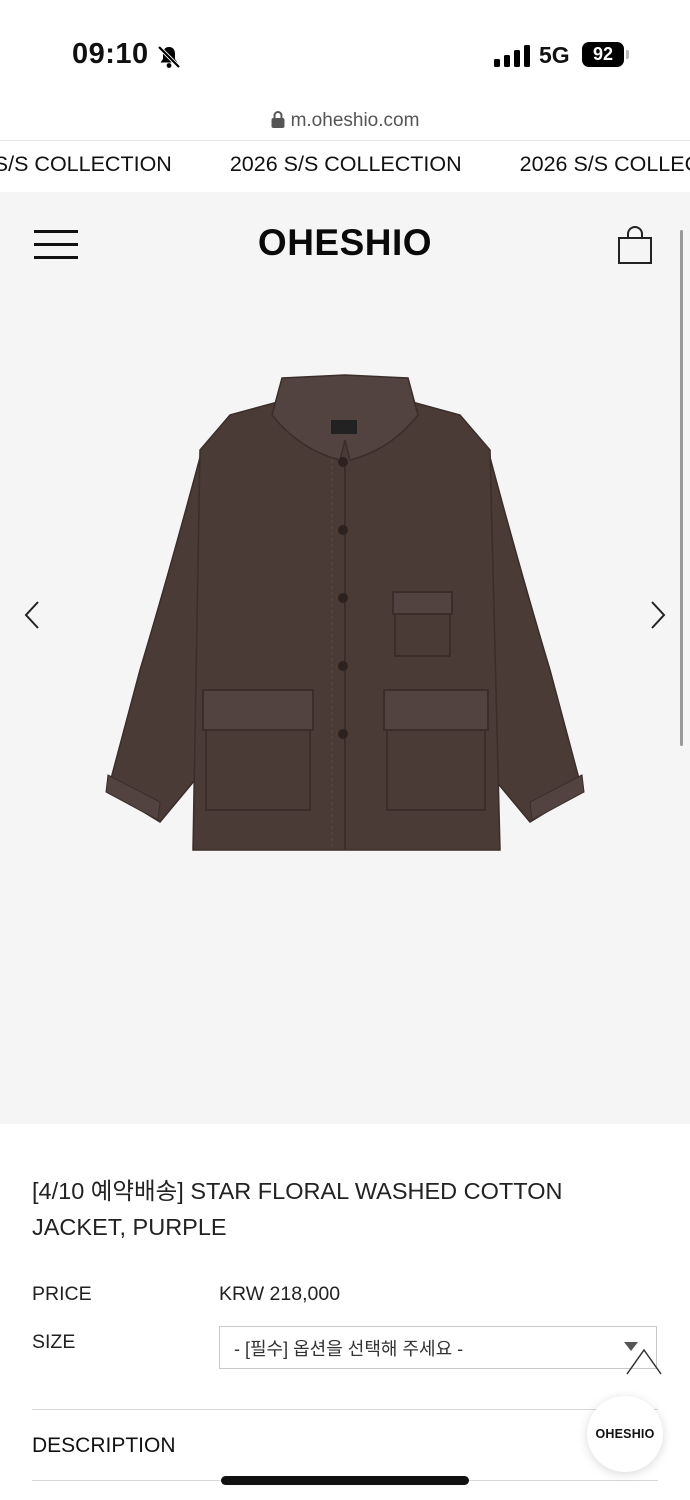 Image resolution: width=690 pixels, height=1500 pixels. What do you see at coordinates (280, 1294) in the screenshot?
I see `price-value: KRW 218,000` at bounding box center [280, 1294].